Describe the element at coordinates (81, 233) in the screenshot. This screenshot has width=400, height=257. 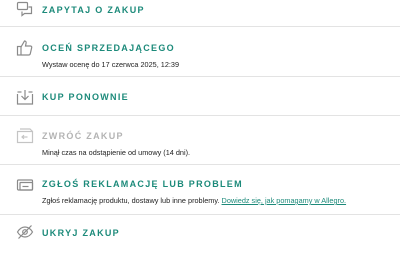
I see `action-hide-title: UKRYJ ZAKUP` at that location.